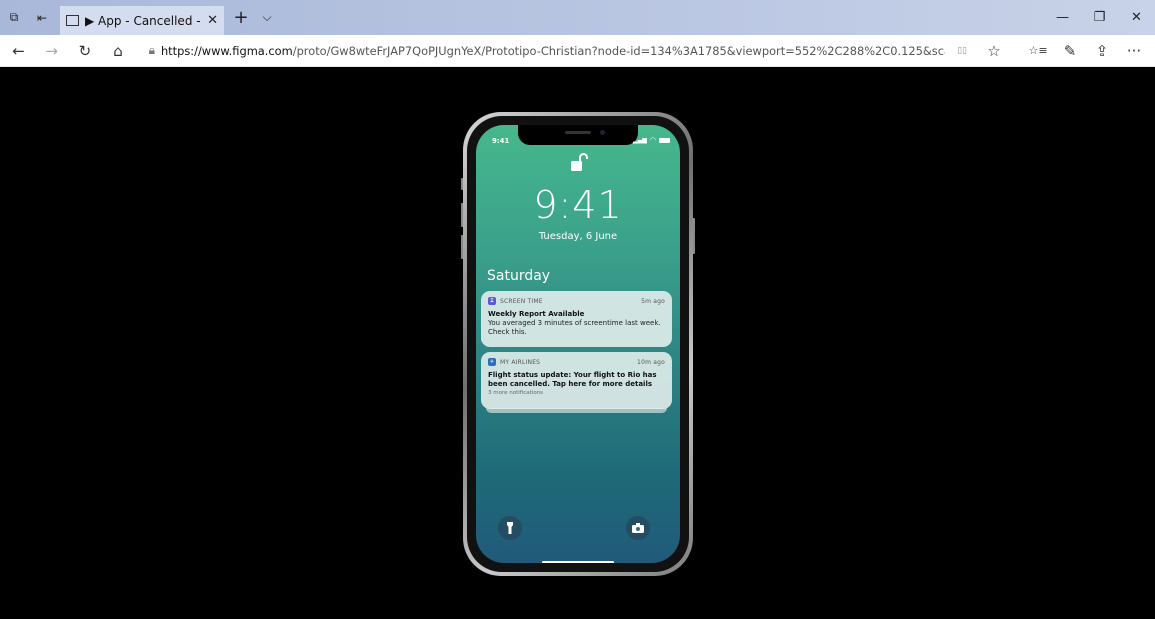 Image resolution: width=1155 pixels, height=619 pixels. What do you see at coordinates (602, 132) in the screenshot?
I see `front-camera` at bounding box center [602, 132].